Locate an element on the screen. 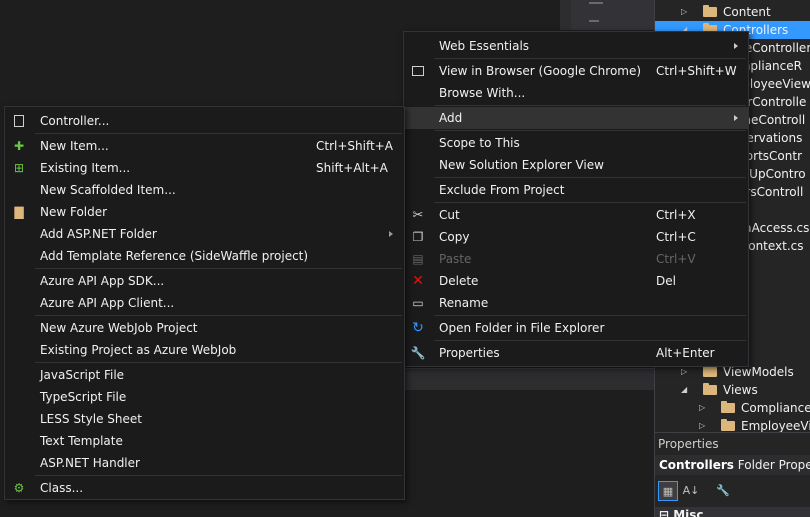 The height and width of the screenshot is (517, 810). menu-item-text-template: Text Template is located at coordinates (204, 441).